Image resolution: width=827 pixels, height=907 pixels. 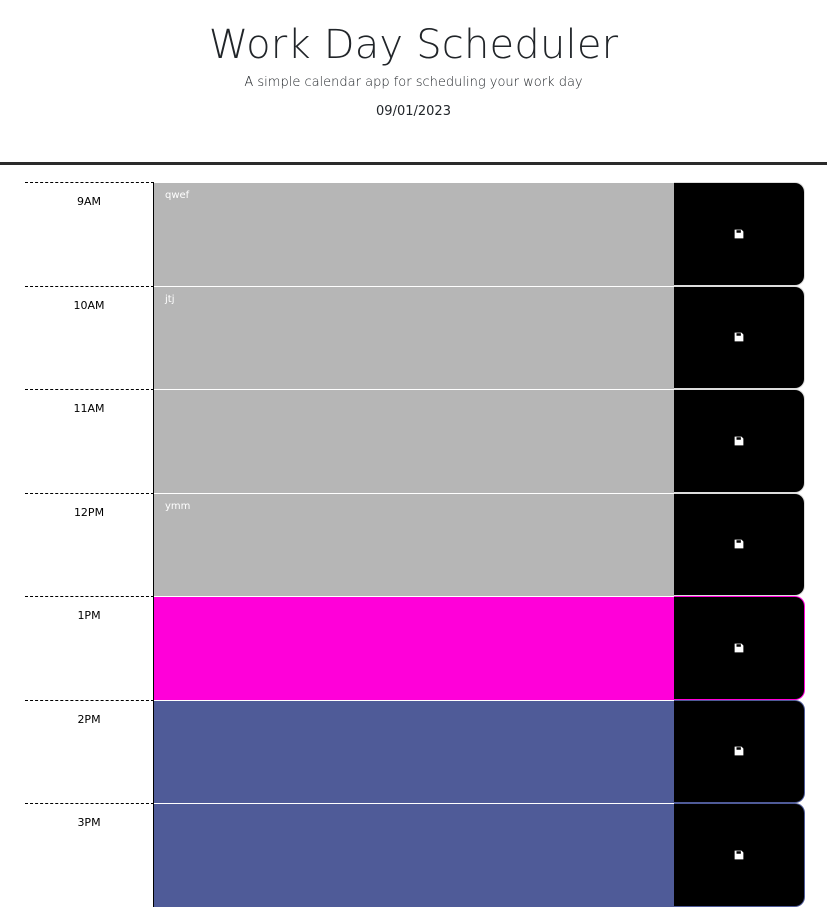 I want to click on time-block: 12PM ymm, so click(x=415, y=544).